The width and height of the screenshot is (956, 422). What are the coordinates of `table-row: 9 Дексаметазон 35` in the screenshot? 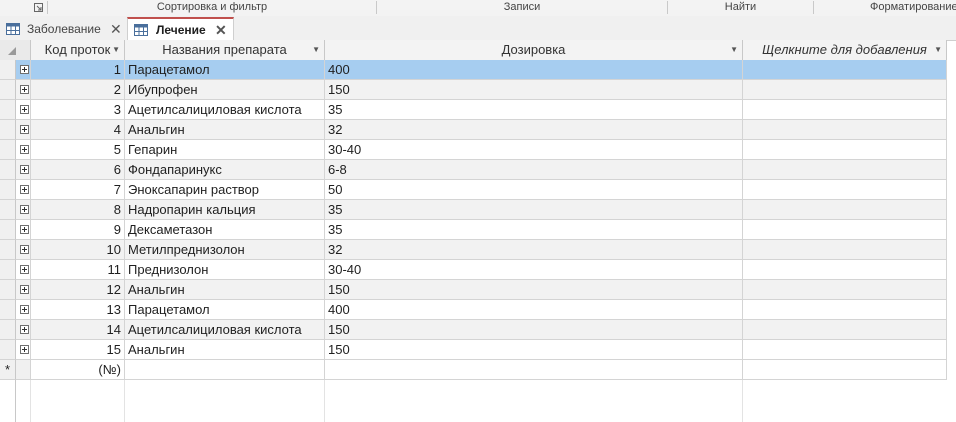 It's located at (473, 230).